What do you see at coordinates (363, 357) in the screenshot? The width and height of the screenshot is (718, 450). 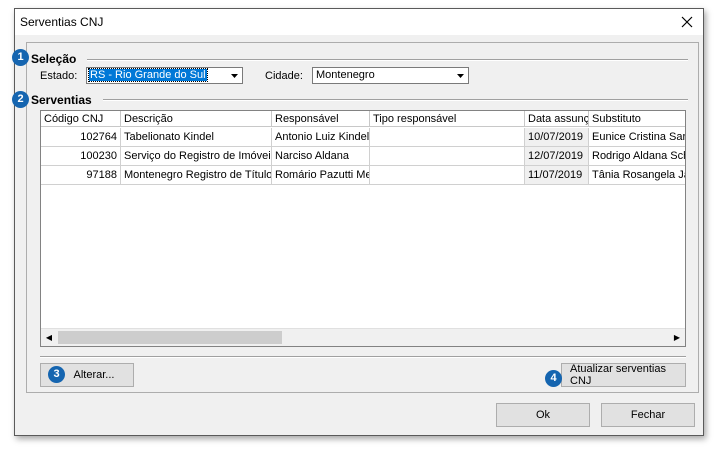 I see `button-divider` at bounding box center [363, 357].